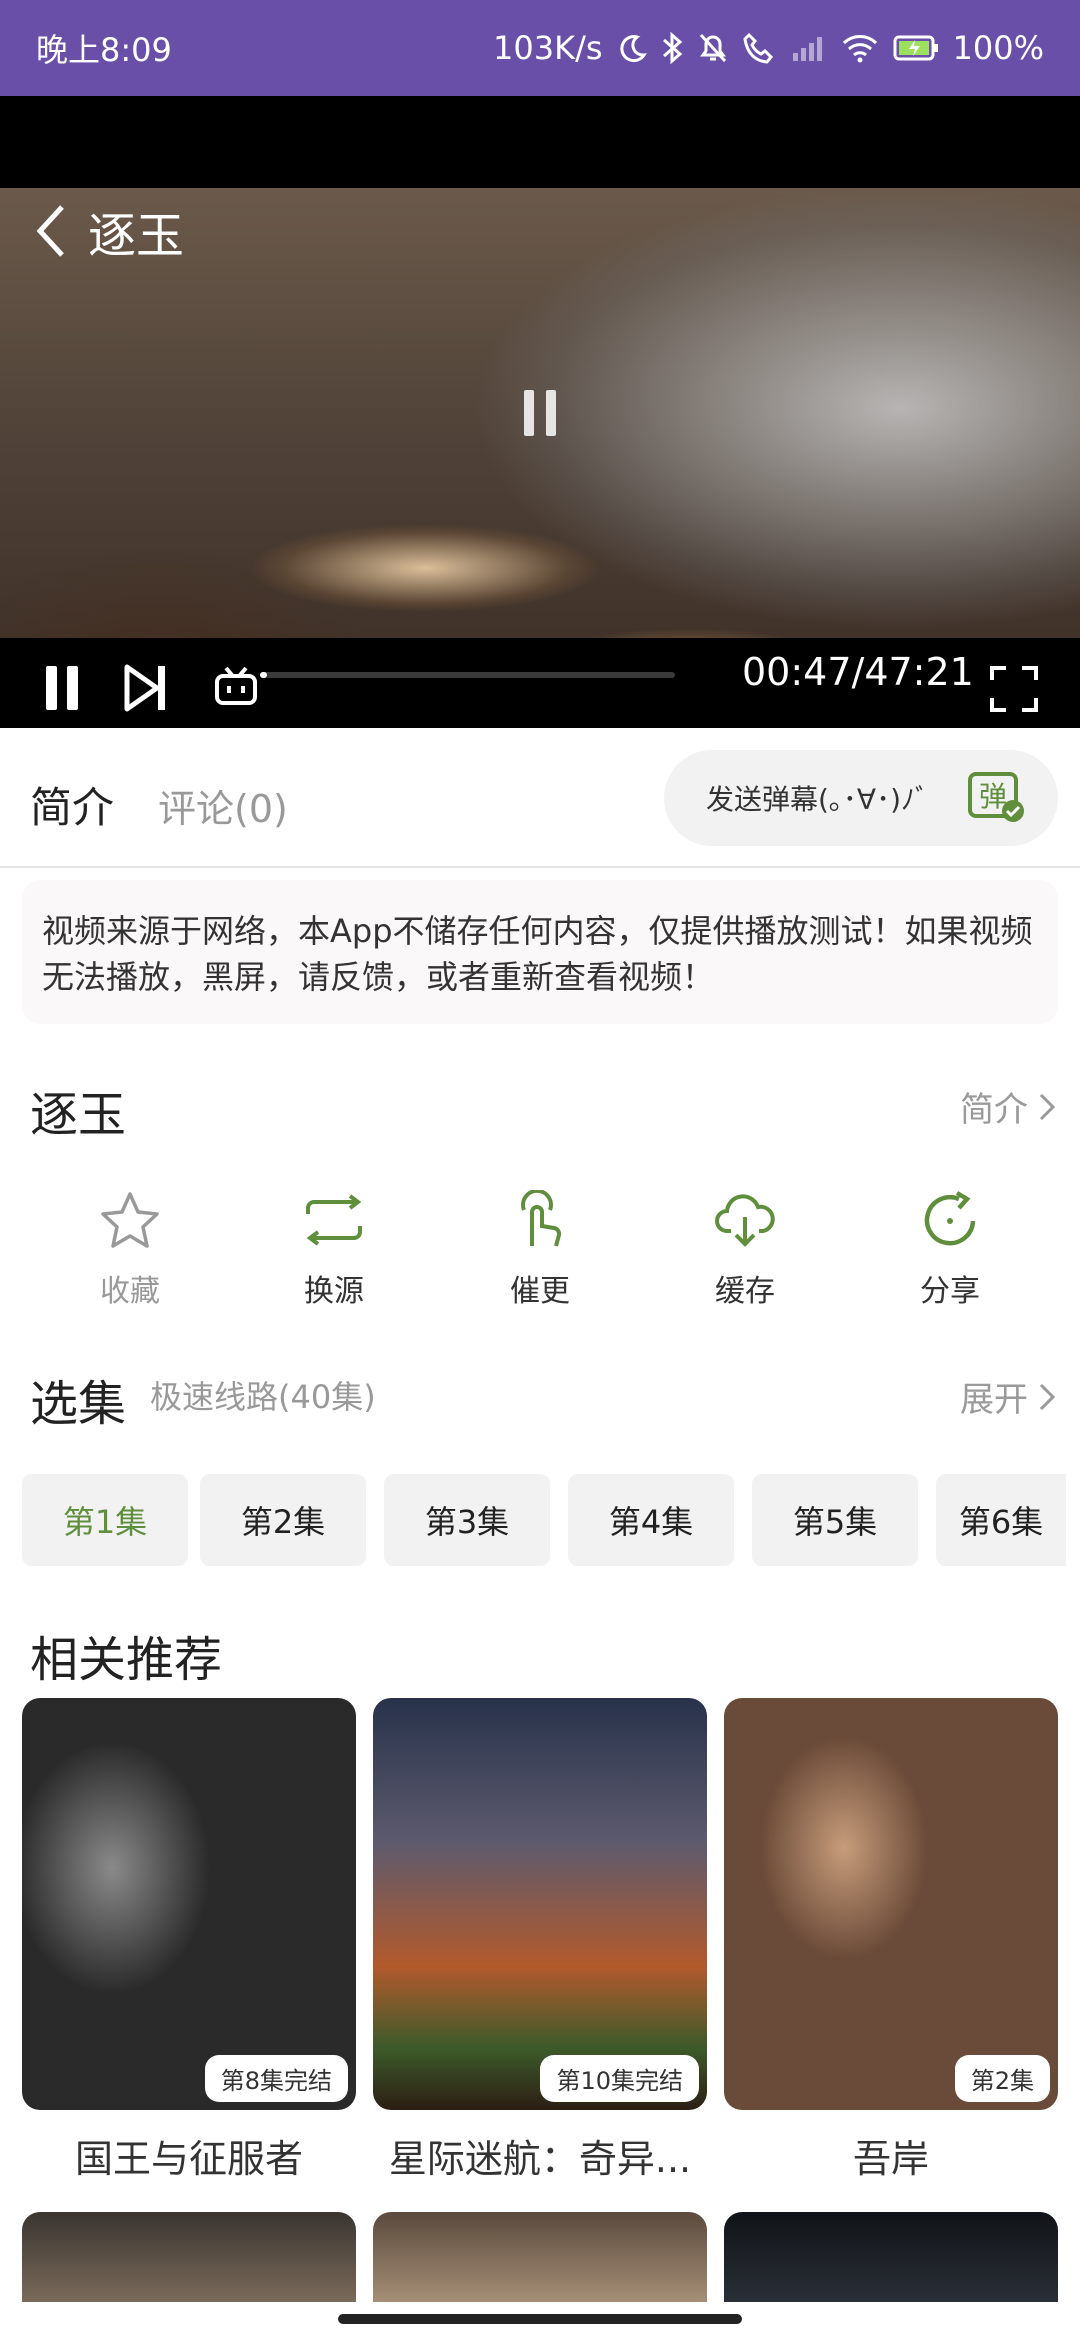 The image size is (1080, 2340). Describe the element at coordinates (334, 1220) in the screenshot. I see `swap-icon` at that location.